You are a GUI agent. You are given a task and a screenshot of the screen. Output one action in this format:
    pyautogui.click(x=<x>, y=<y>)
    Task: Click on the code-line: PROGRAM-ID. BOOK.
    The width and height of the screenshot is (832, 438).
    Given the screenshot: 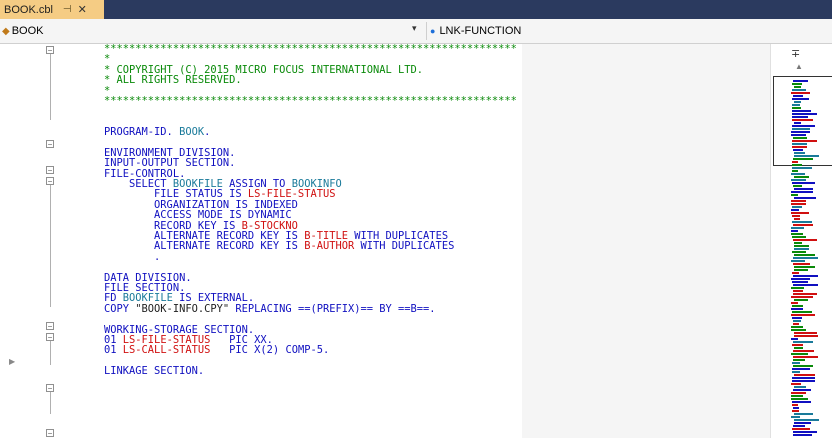 What is the action you would take?
    pyautogui.click(x=310, y=132)
    